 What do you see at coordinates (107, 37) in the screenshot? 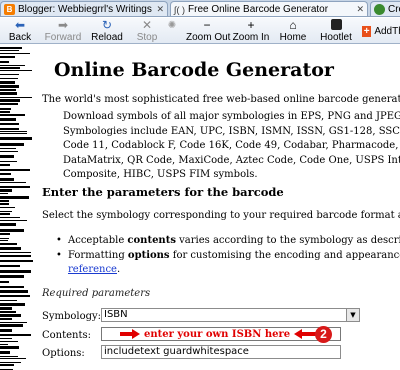
I see `reload-label: Reload` at bounding box center [107, 37].